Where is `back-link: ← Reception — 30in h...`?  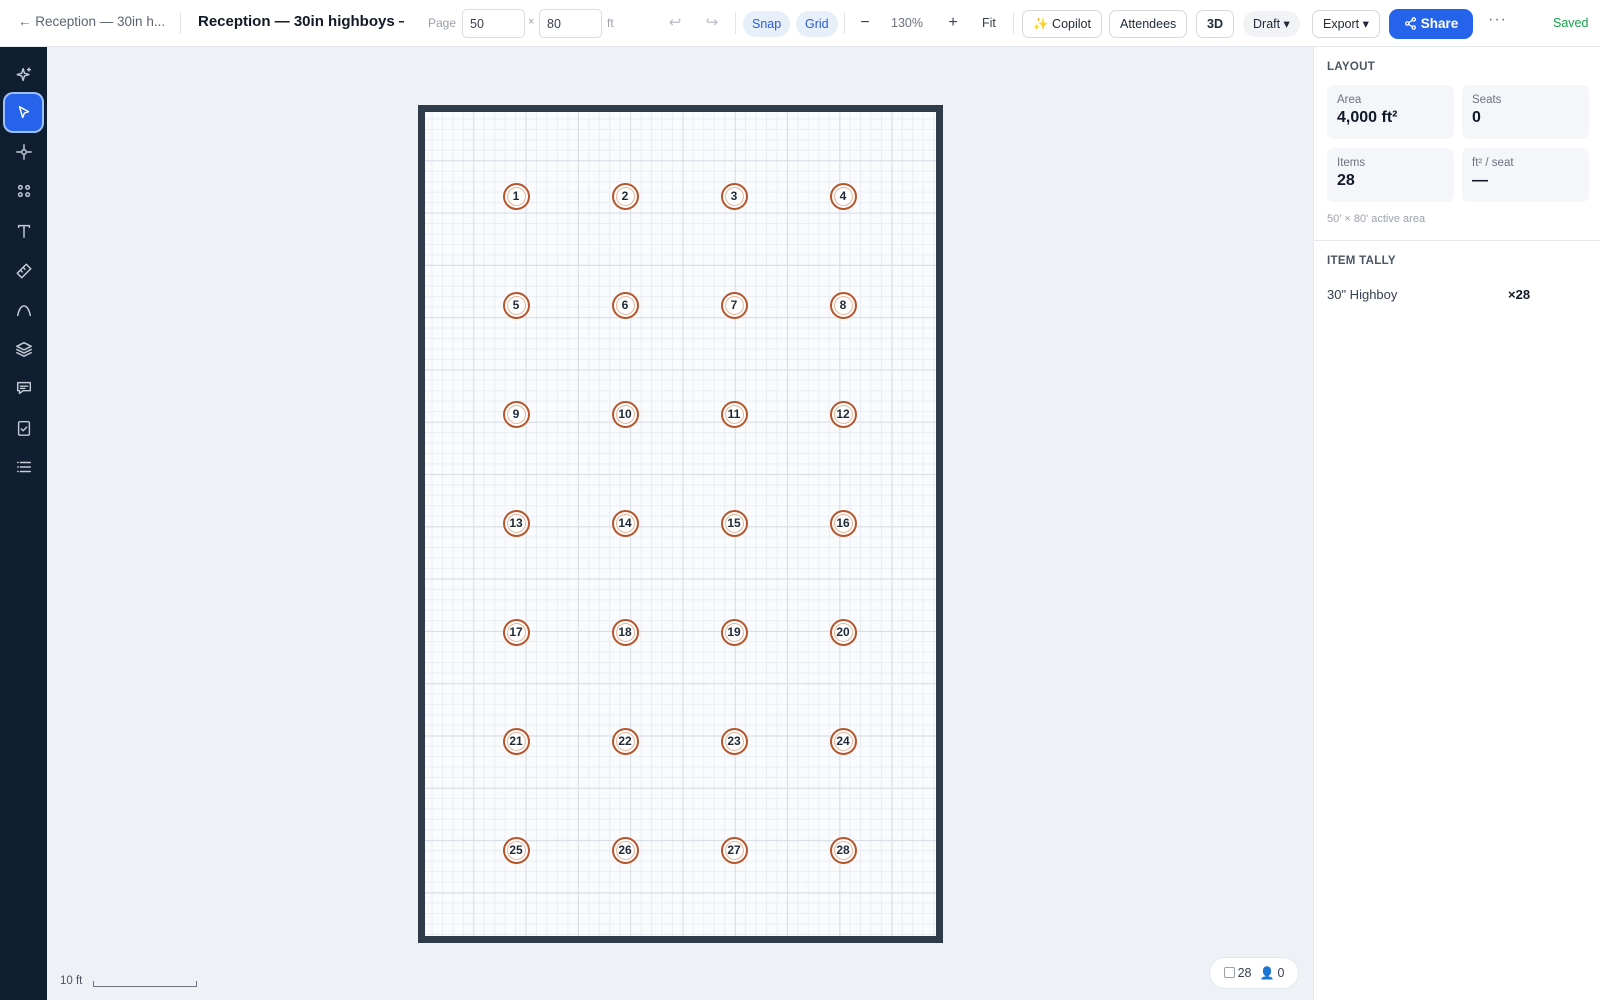
back-link: ← Reception — 30in h... is located at coordinates (91, 21).